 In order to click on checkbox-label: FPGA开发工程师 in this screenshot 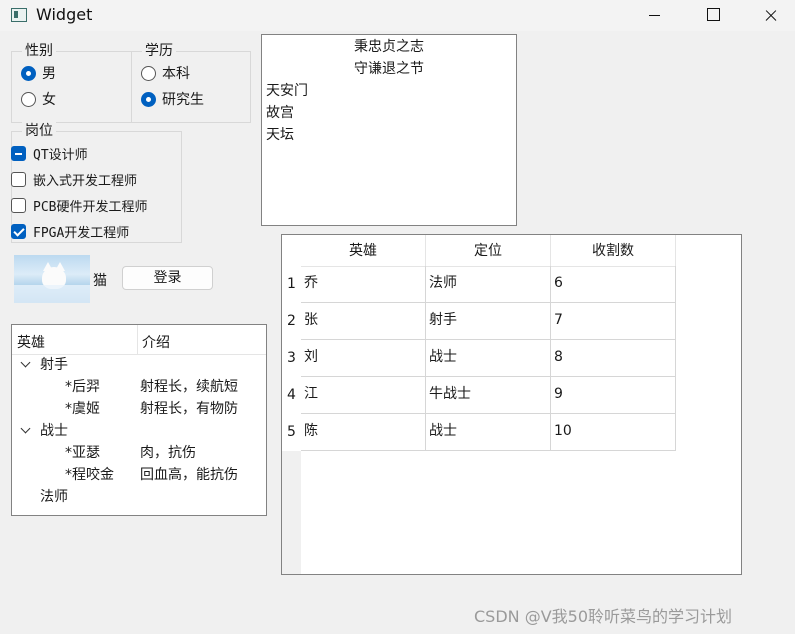, I will do `click(81, 233)`.